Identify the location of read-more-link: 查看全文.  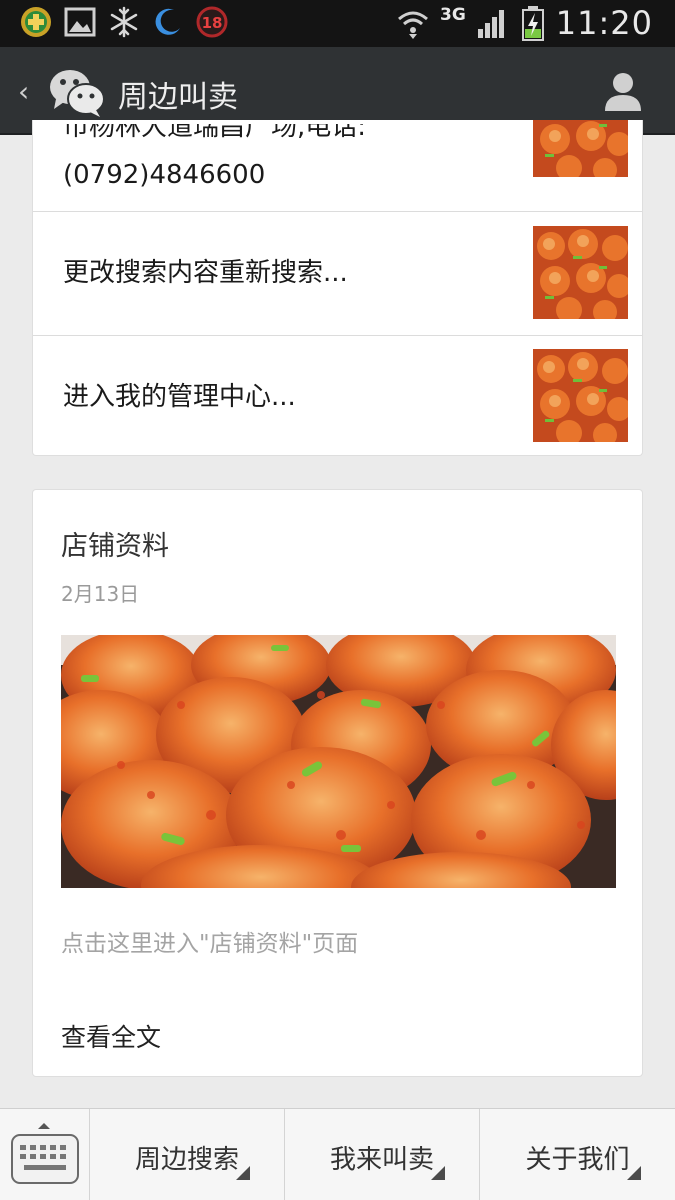
(111, 1036).